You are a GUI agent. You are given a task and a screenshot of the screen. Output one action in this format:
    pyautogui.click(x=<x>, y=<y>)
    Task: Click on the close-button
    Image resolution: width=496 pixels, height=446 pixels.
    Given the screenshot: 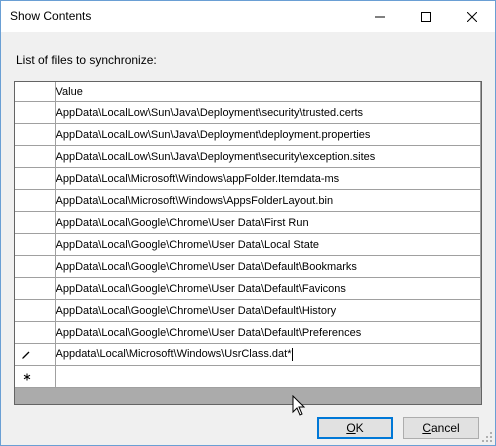 What is the action you would take?
    pyautogui.click(x=472, y=16)
    